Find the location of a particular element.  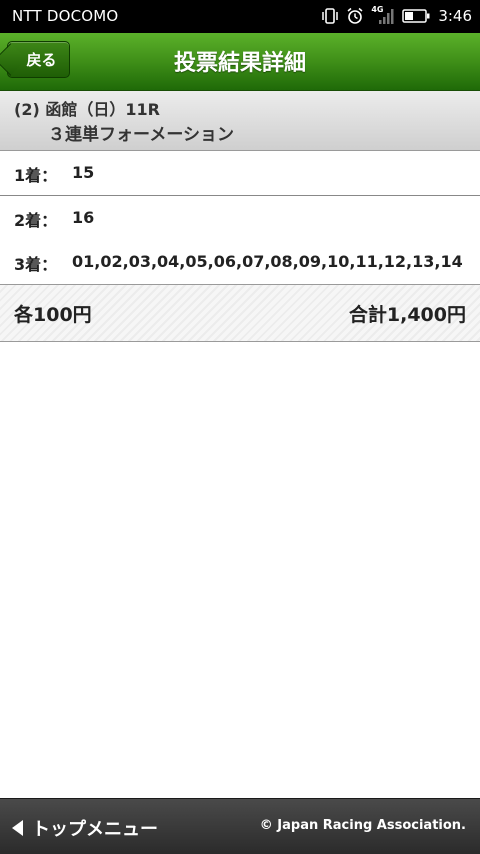

carrier-name: NTT DOCOMO is located at coordinates (65, 16).